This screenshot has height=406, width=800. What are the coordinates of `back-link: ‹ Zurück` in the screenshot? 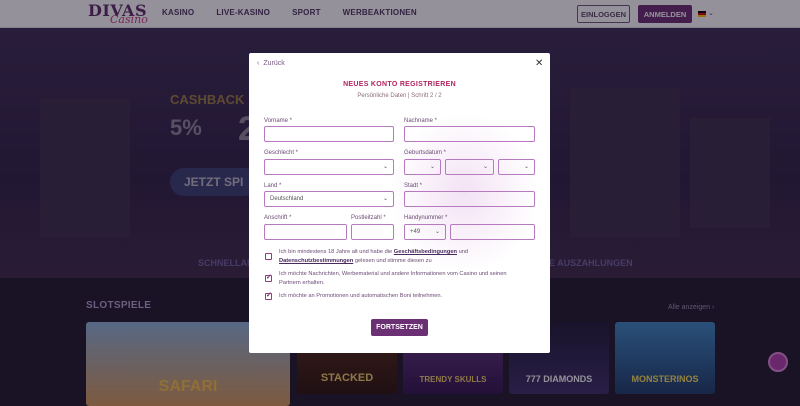 It's located at (271, 63).